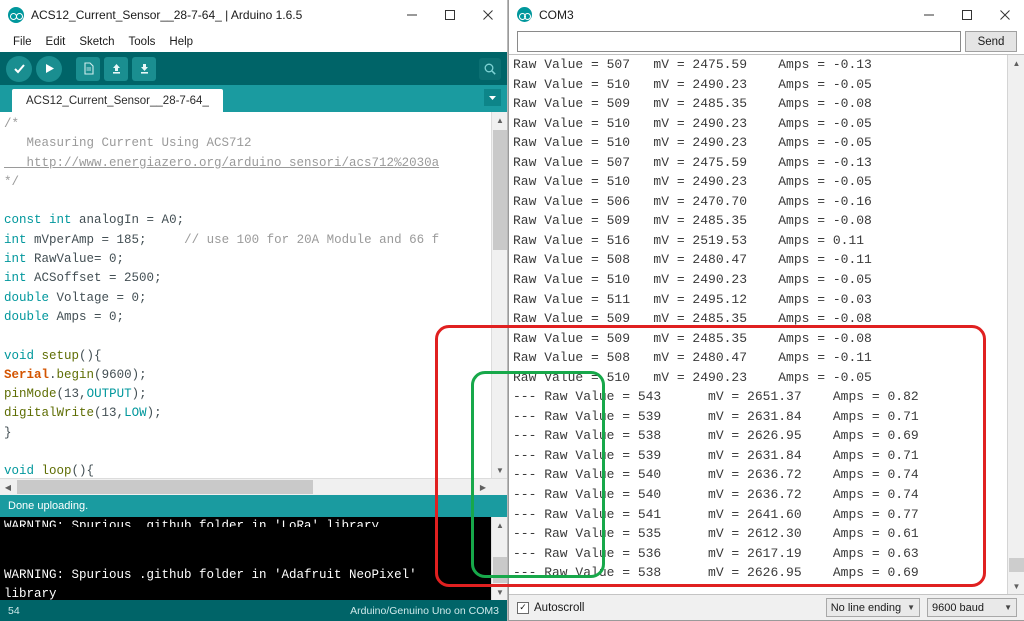 This screenshot has height=621, width=1024. Describe the element at coordinates (144, 68) in the screenshot. I see `save-button` at that location.